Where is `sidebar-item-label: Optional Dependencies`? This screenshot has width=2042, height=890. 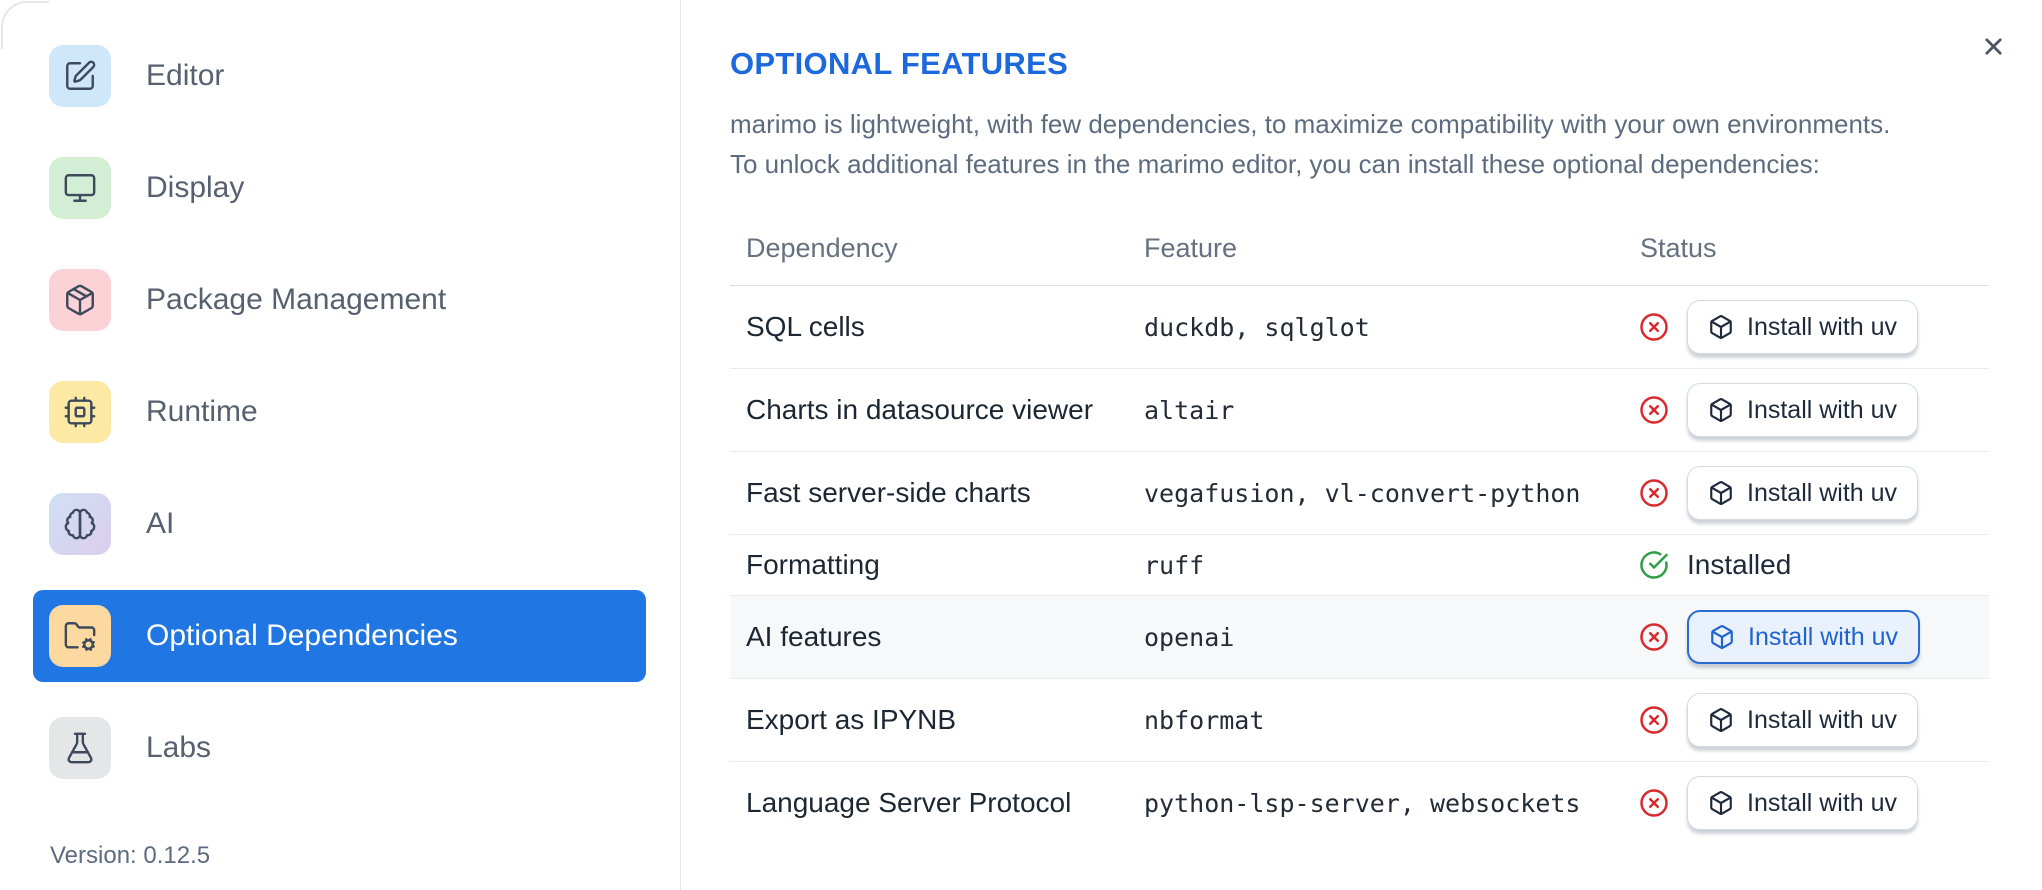
sidebar-item-label: Optional Dependencies is located at coordinates (302, 635).